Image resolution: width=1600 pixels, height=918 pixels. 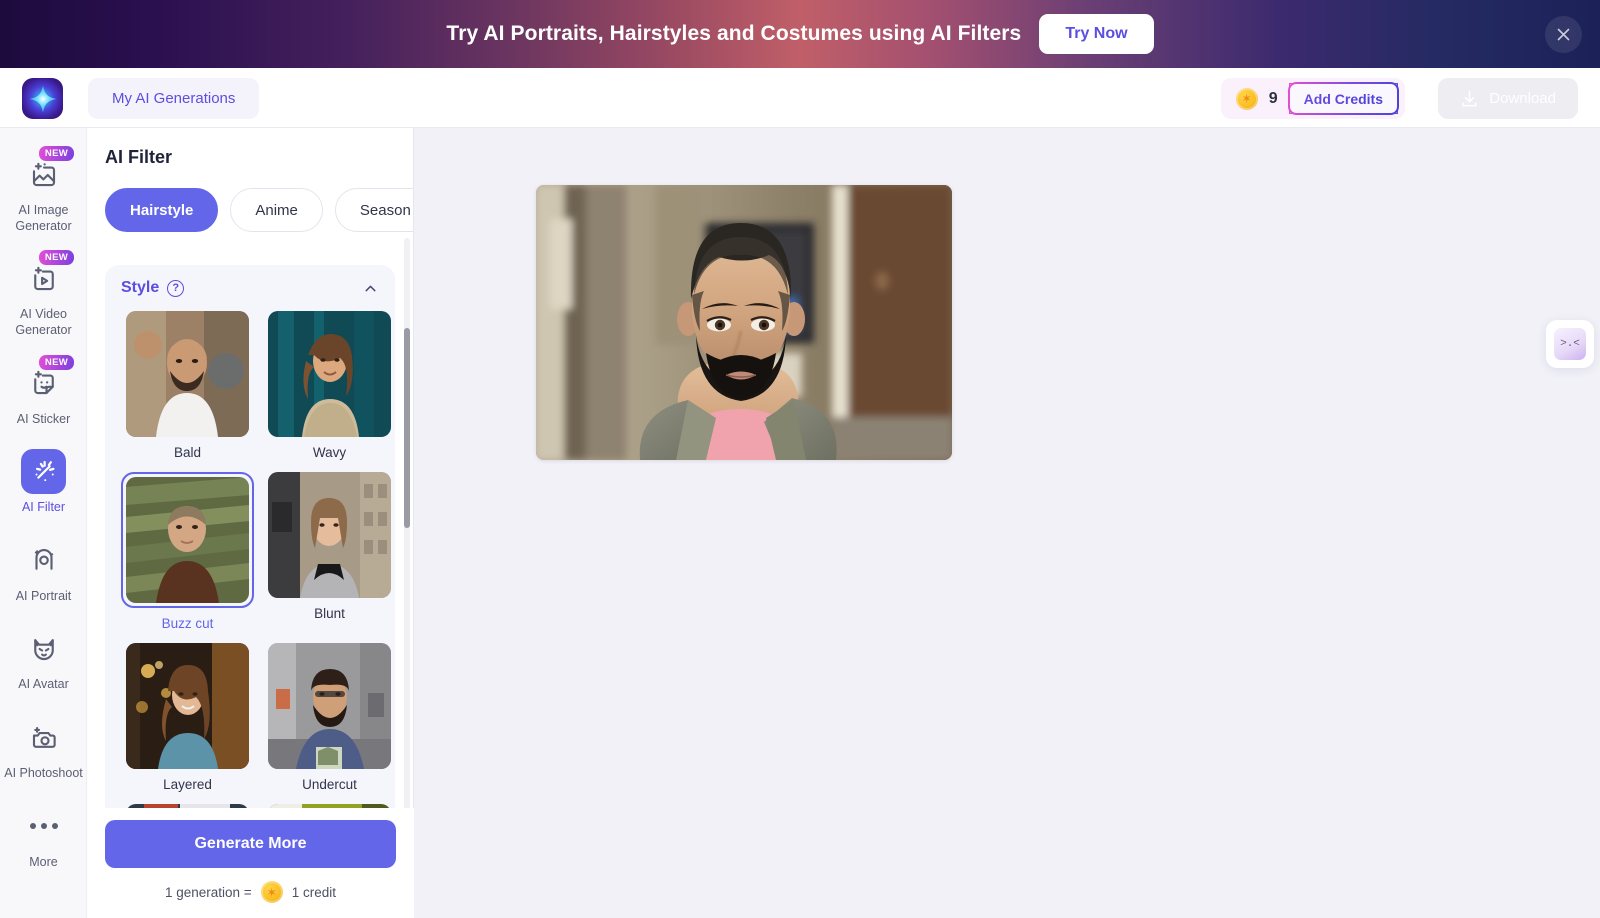 I want to click on style-option-buzz-cut: Buzz cut, so click(x=187, y=551).